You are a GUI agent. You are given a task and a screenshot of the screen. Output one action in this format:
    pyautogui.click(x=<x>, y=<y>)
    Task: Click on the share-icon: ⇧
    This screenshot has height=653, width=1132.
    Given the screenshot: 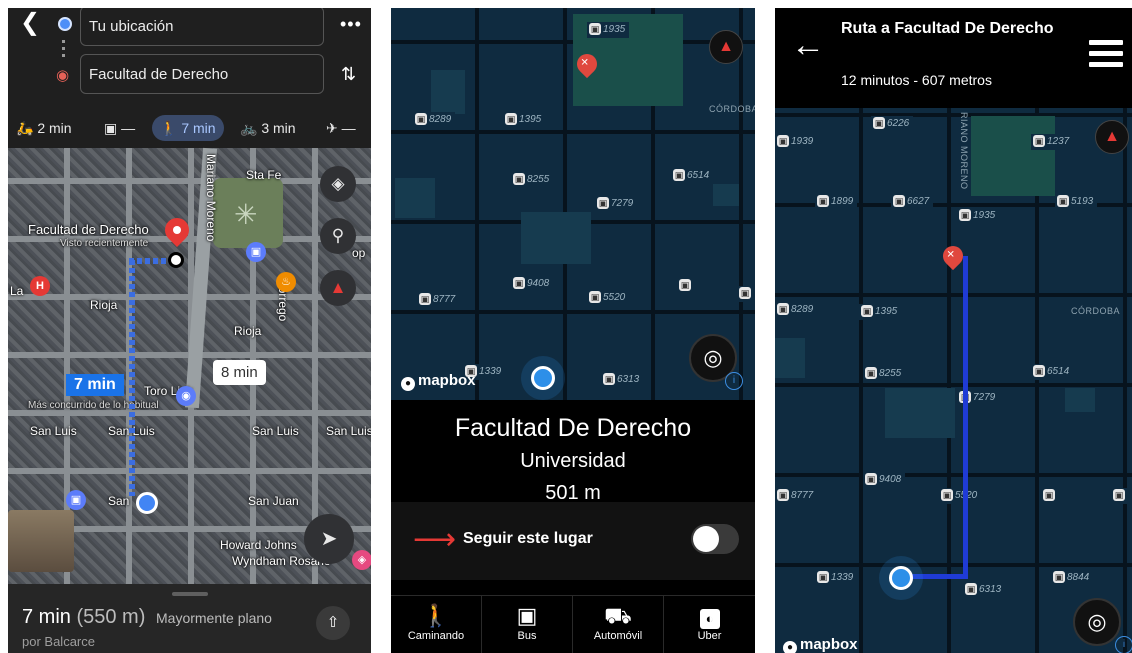 What is the action you would take?
    pyautogui.click(x=333, y=623)
    